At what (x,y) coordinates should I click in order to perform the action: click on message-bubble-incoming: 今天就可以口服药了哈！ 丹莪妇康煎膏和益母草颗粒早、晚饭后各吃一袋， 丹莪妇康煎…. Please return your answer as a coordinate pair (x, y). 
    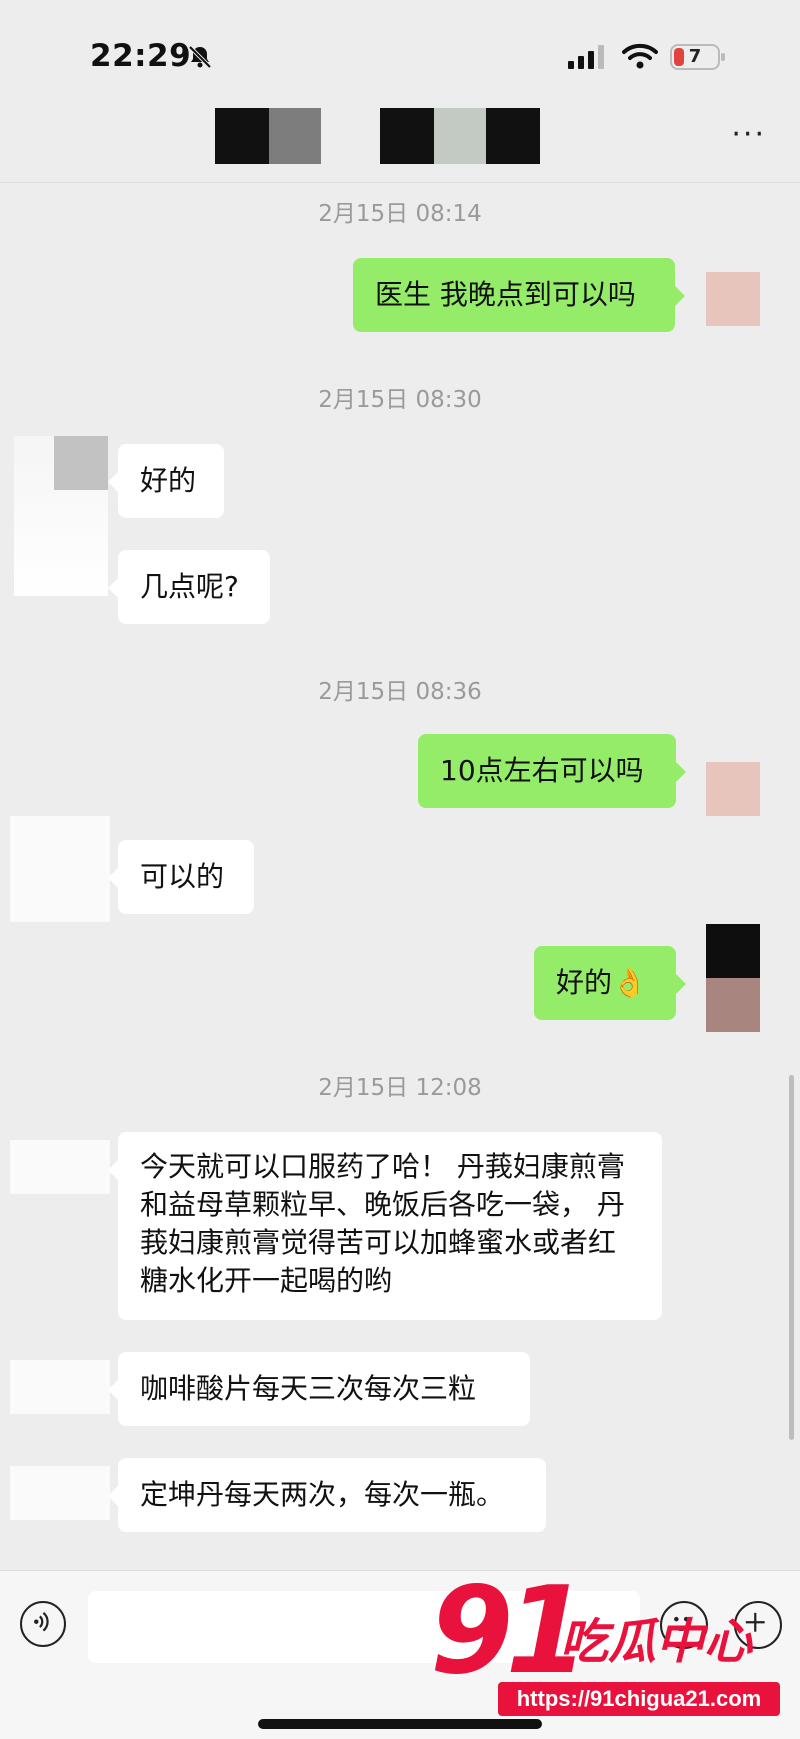
    Looking at the image, I should click on (385, 1226).